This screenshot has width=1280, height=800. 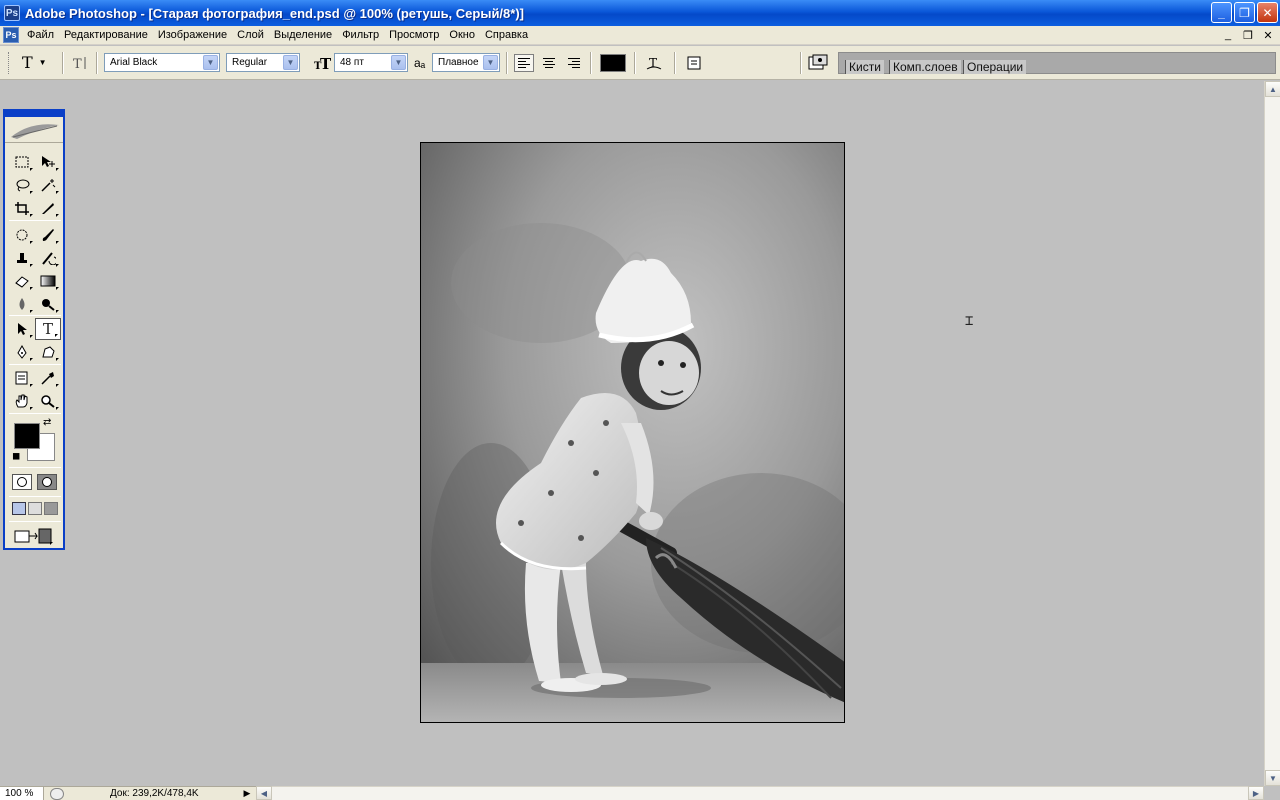 I want to click on selection-tools, so click(x=35, y=185).